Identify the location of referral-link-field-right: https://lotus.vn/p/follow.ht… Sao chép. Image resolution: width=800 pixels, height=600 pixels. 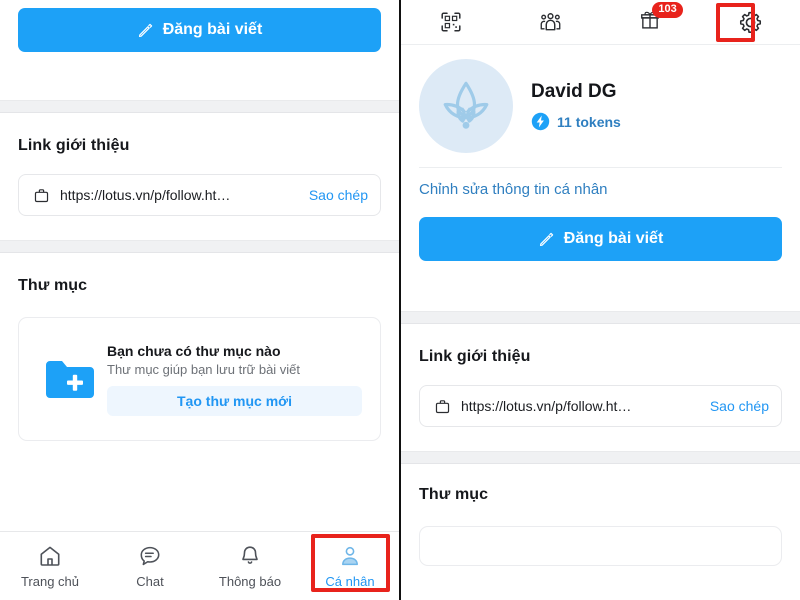
(600, 406).